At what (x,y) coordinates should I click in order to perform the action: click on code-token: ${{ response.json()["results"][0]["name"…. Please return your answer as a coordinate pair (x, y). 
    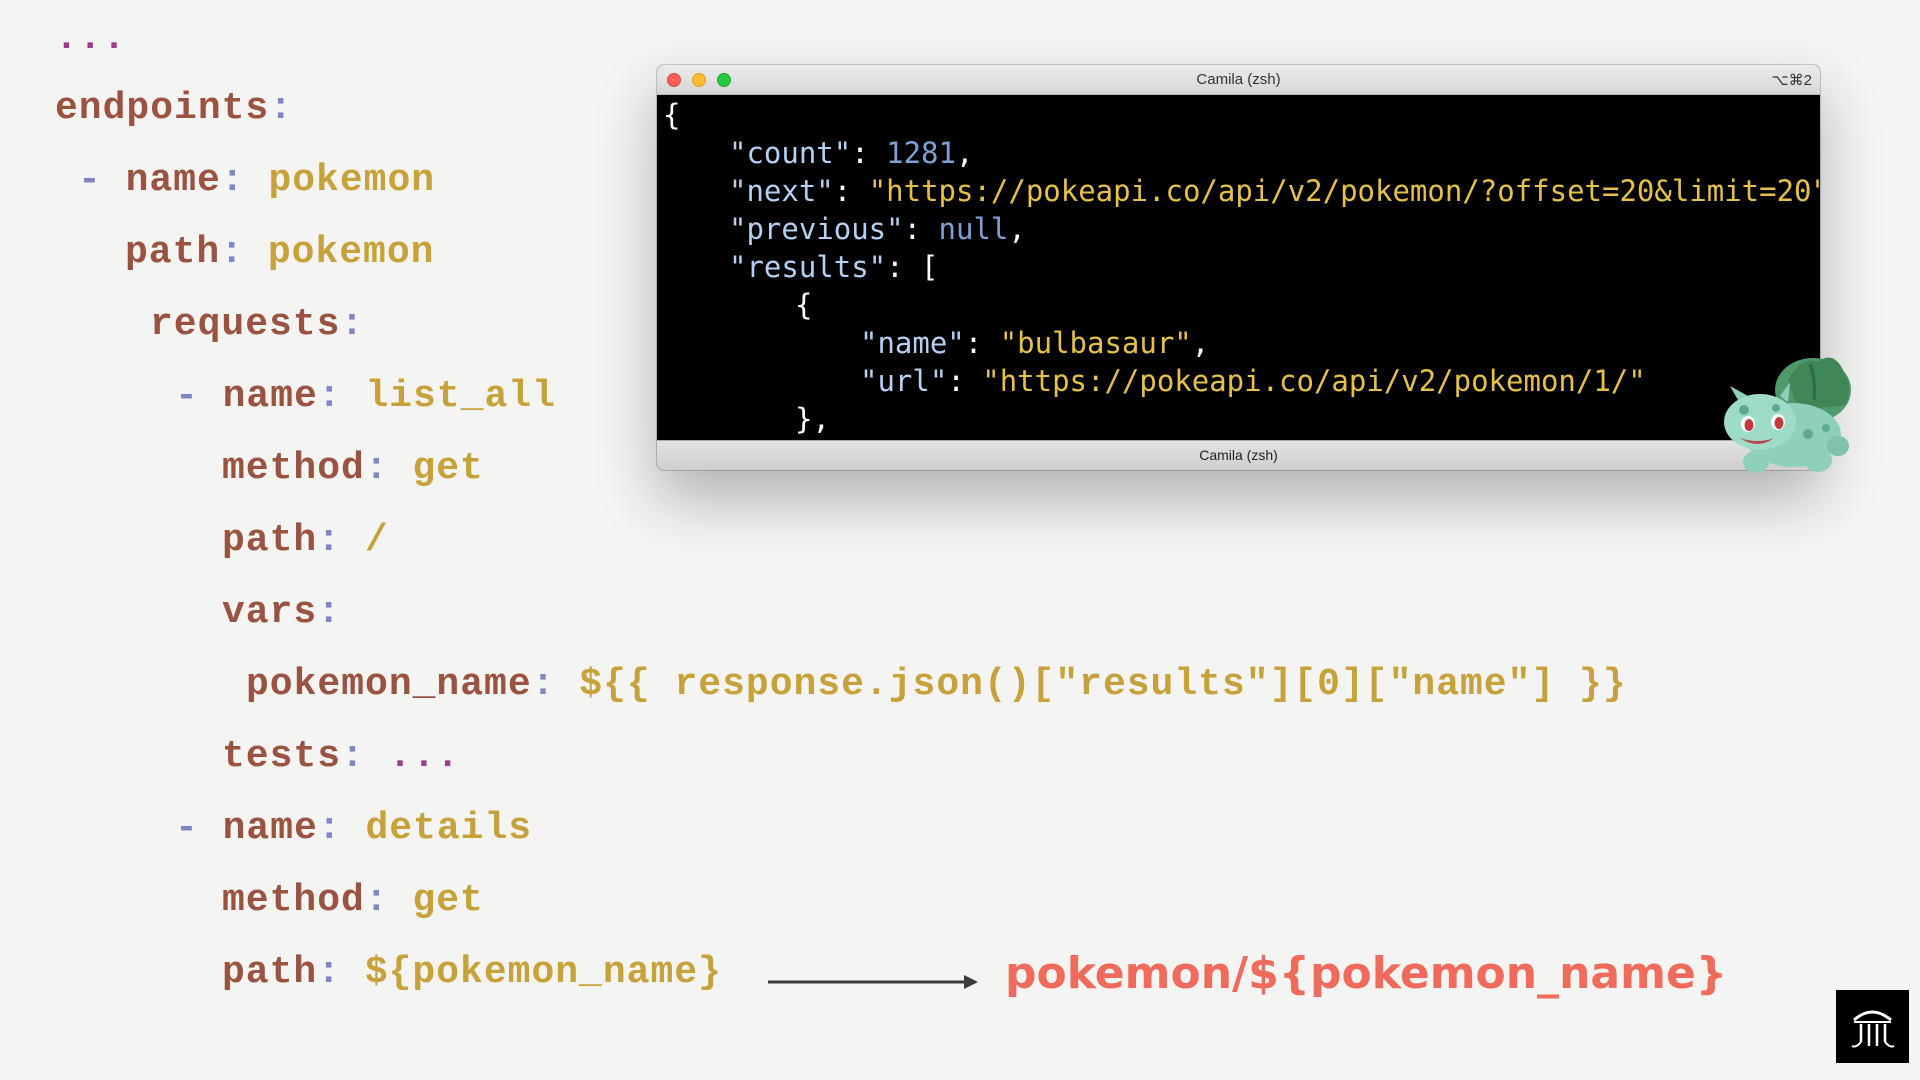
    Looking at the image, I should click on (1103, 684).